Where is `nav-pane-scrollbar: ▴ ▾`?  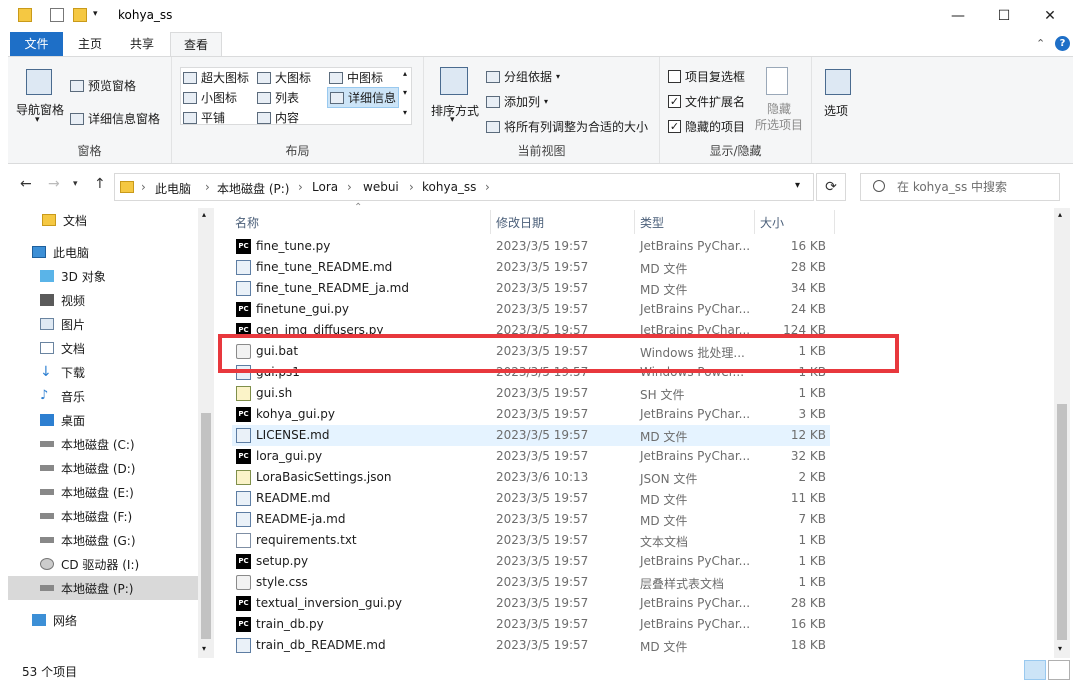
nav-pane-scrollbar: ▴ ▾ is located at coordinates (206, 433).